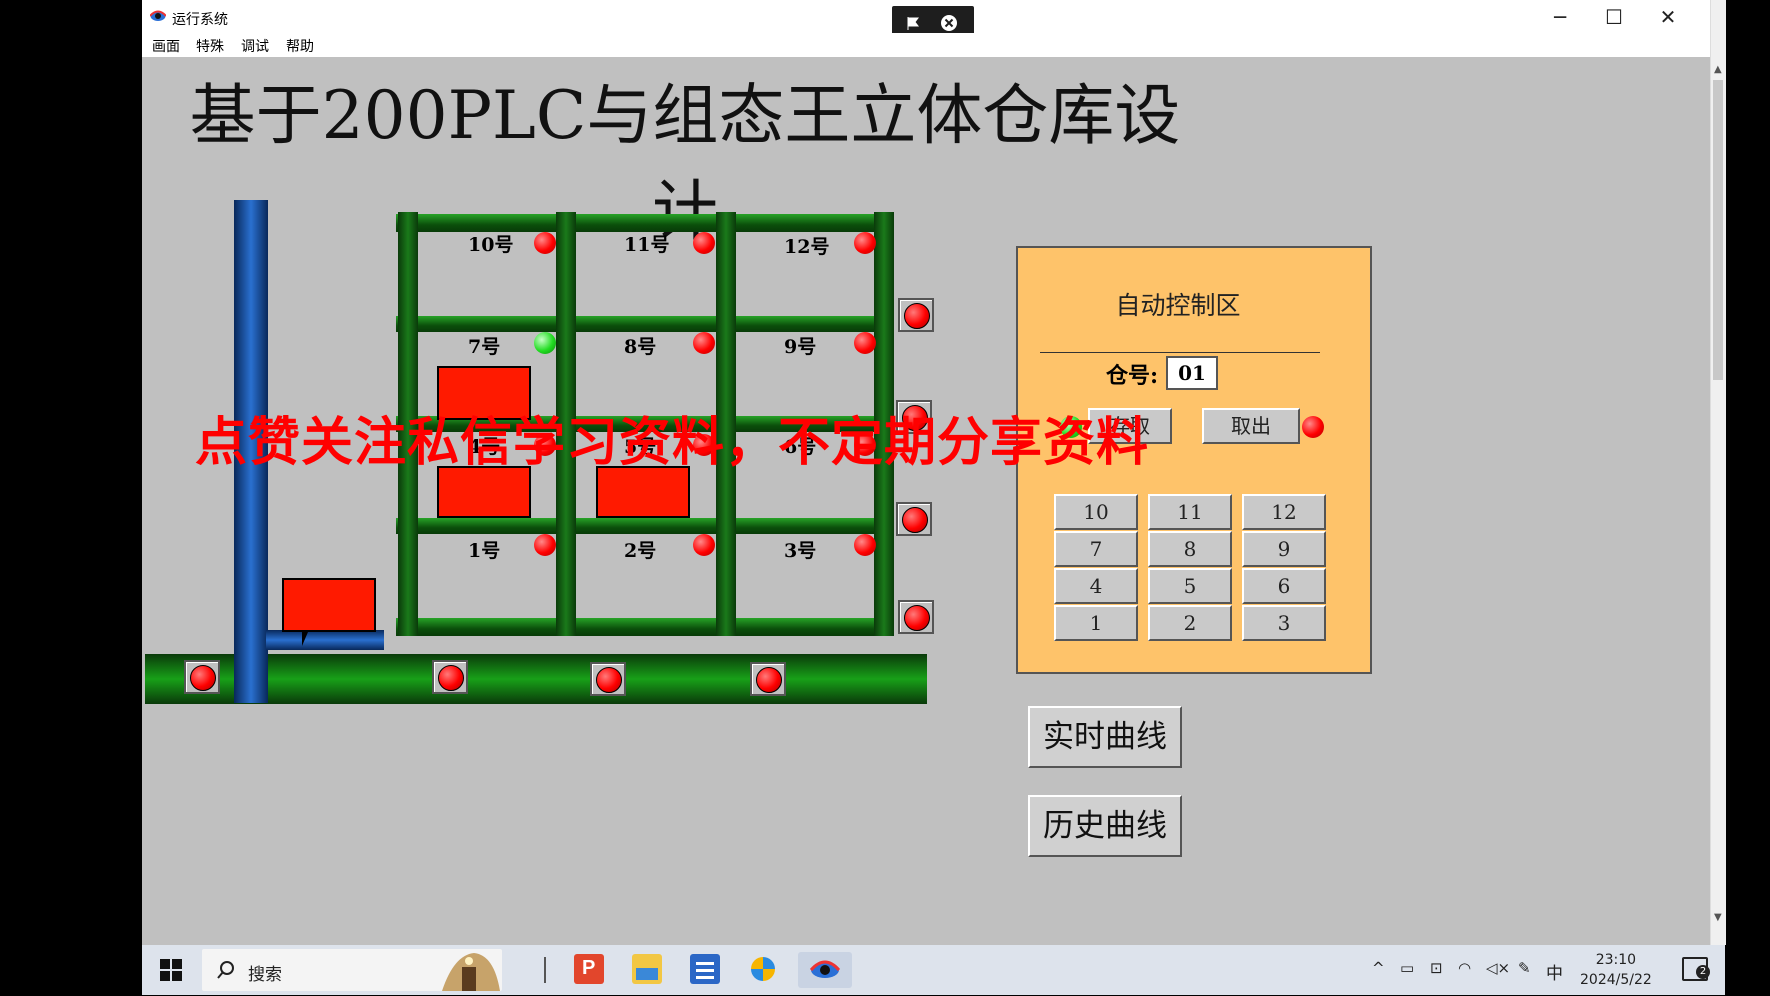 Image resolution: width=1770 pixels, height=996 pixels. What do you see at coordinates (1616, 980) in the screenshot?
I see `clock-date: 2024/5/22` at bounding box center [1616, 980].